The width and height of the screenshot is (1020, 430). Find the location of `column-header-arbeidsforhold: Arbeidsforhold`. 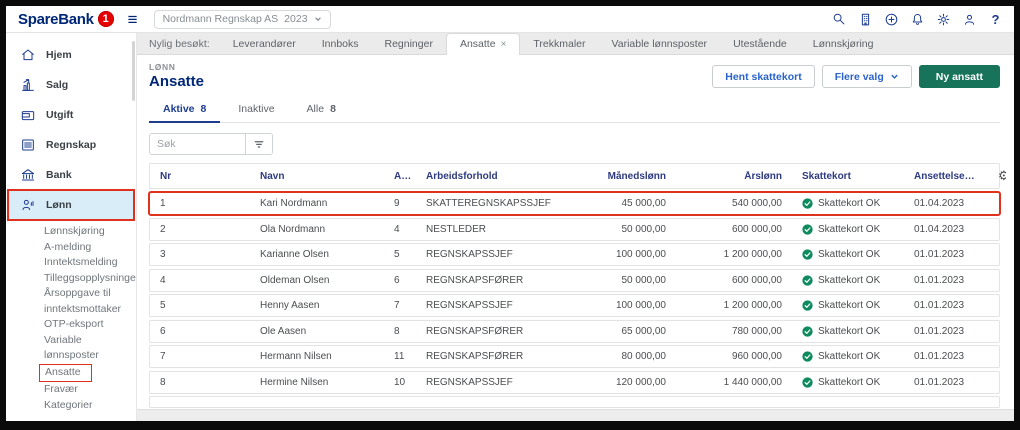

column-header-arbeidsforhold: Arbeidsforhold is located at coordinates (498, 176).